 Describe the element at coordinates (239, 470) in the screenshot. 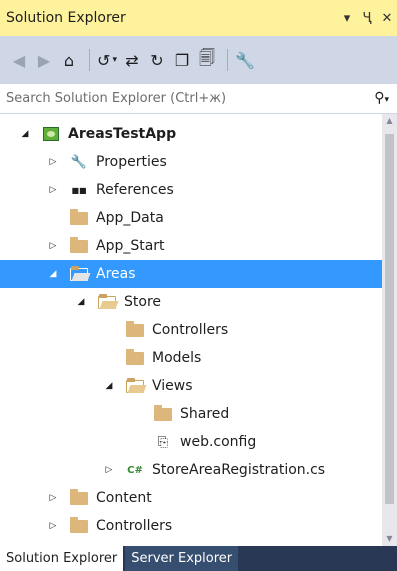

I see `tree-item-label: StoreAreaRegistration.cs` at that location.